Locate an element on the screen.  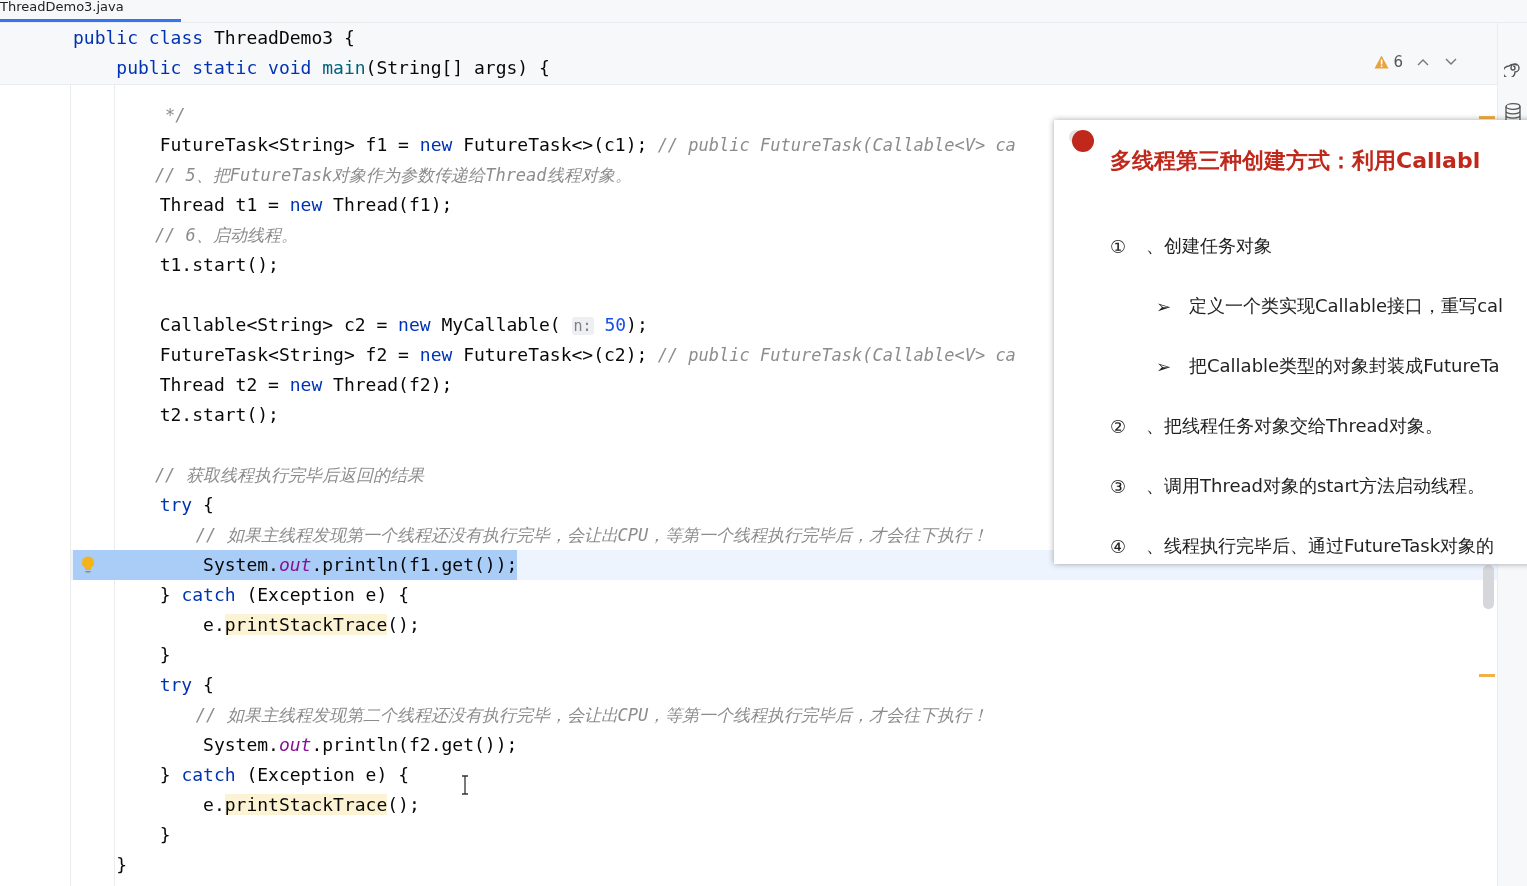
slide-title: 多线程第三种创建方式：利用Callabl is located at coordinates (1295, 161).